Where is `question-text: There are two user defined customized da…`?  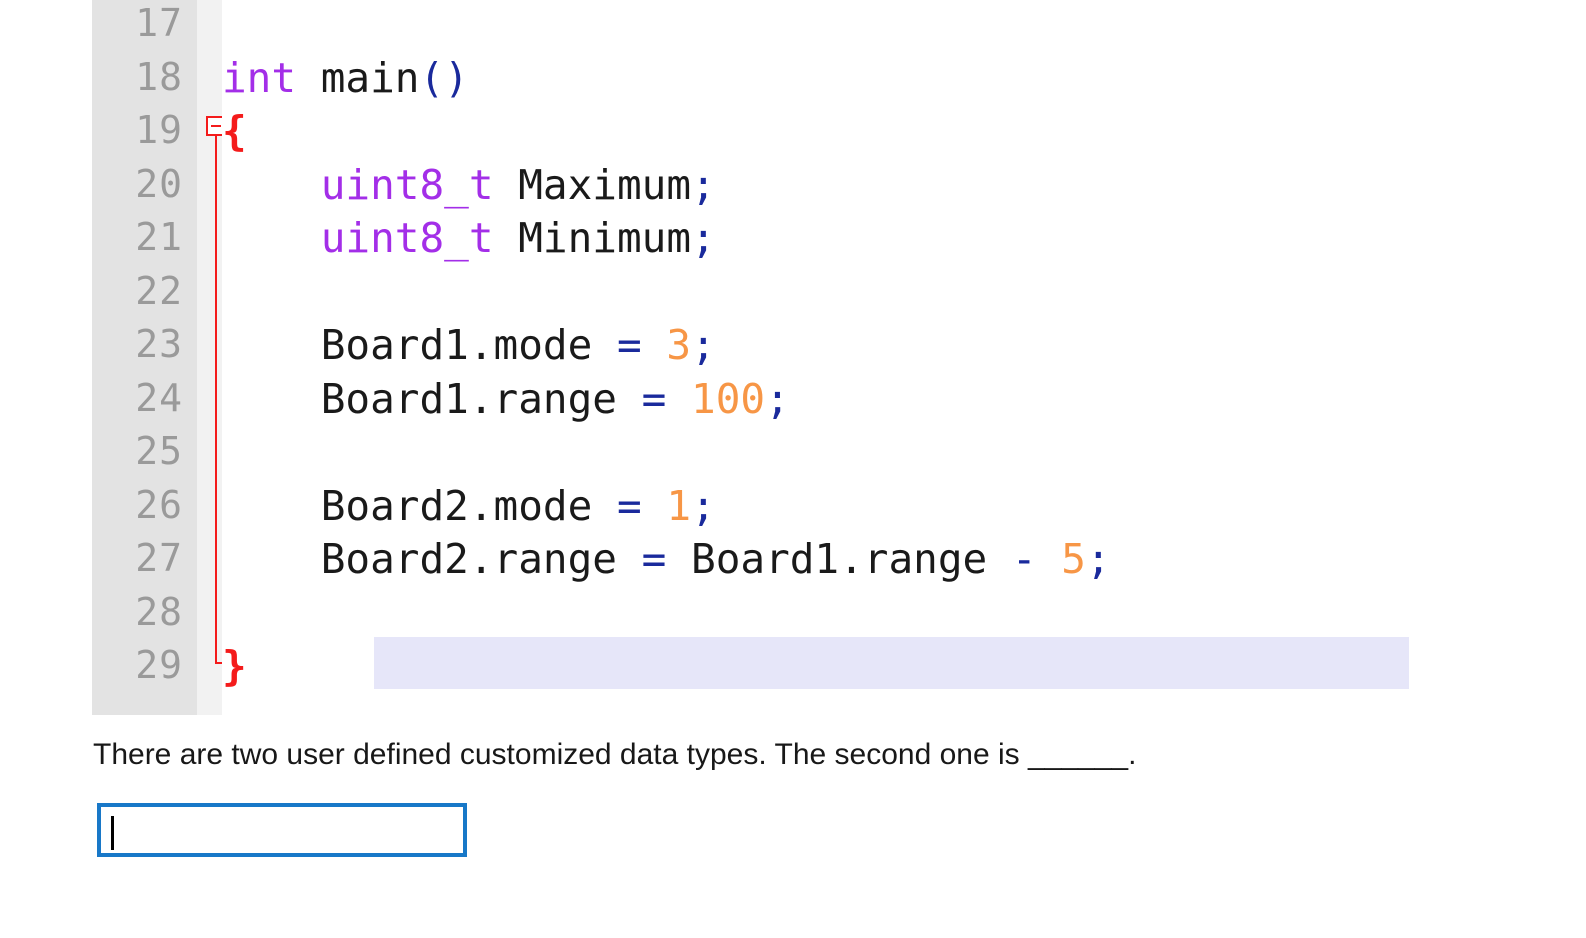 question-text: There are two user defined customized da… is located at coordinates (615, 754).